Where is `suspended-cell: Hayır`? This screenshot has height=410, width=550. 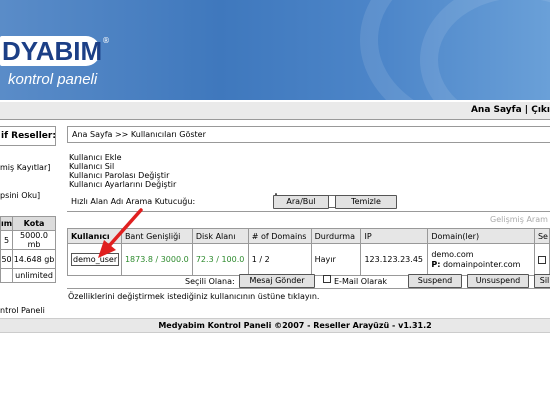
suspended-cell: Hayır is located at coordinates (336, 259).